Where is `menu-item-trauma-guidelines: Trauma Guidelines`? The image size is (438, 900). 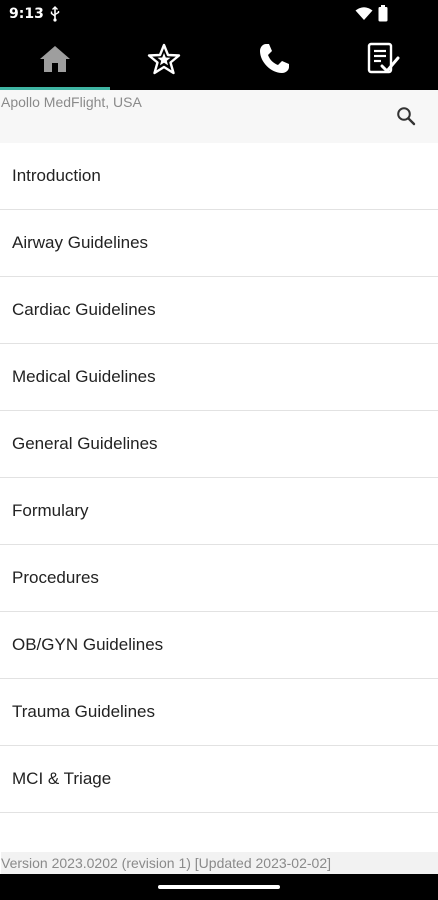 menu-item-trauma-guidelines: Trauma Guidelines is located at coordinates (219, 712).